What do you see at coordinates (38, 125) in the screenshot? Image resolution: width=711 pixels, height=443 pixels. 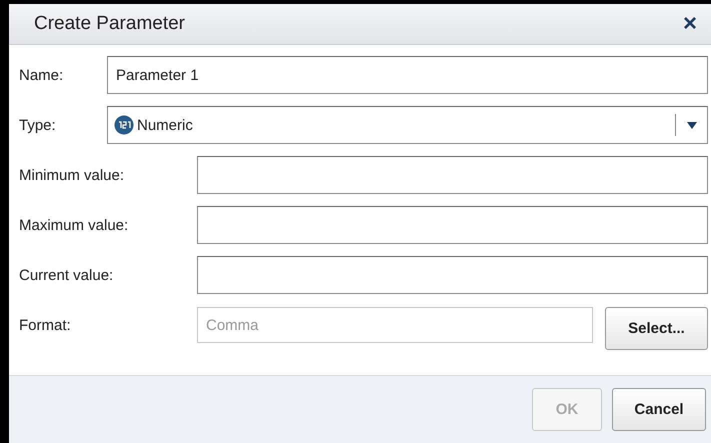 I see `field-label: Type:` at bounding box center [38, 125].